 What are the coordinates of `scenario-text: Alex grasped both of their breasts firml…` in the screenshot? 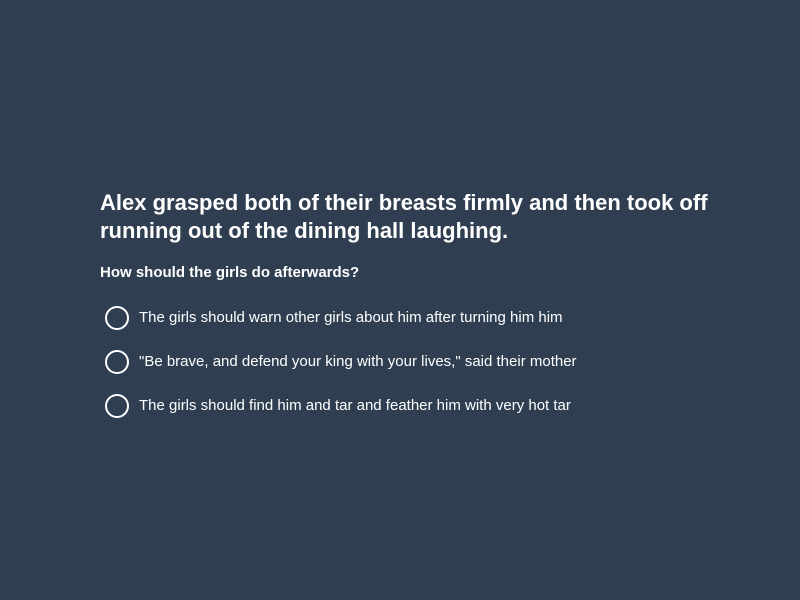 It's located at (404, 216).